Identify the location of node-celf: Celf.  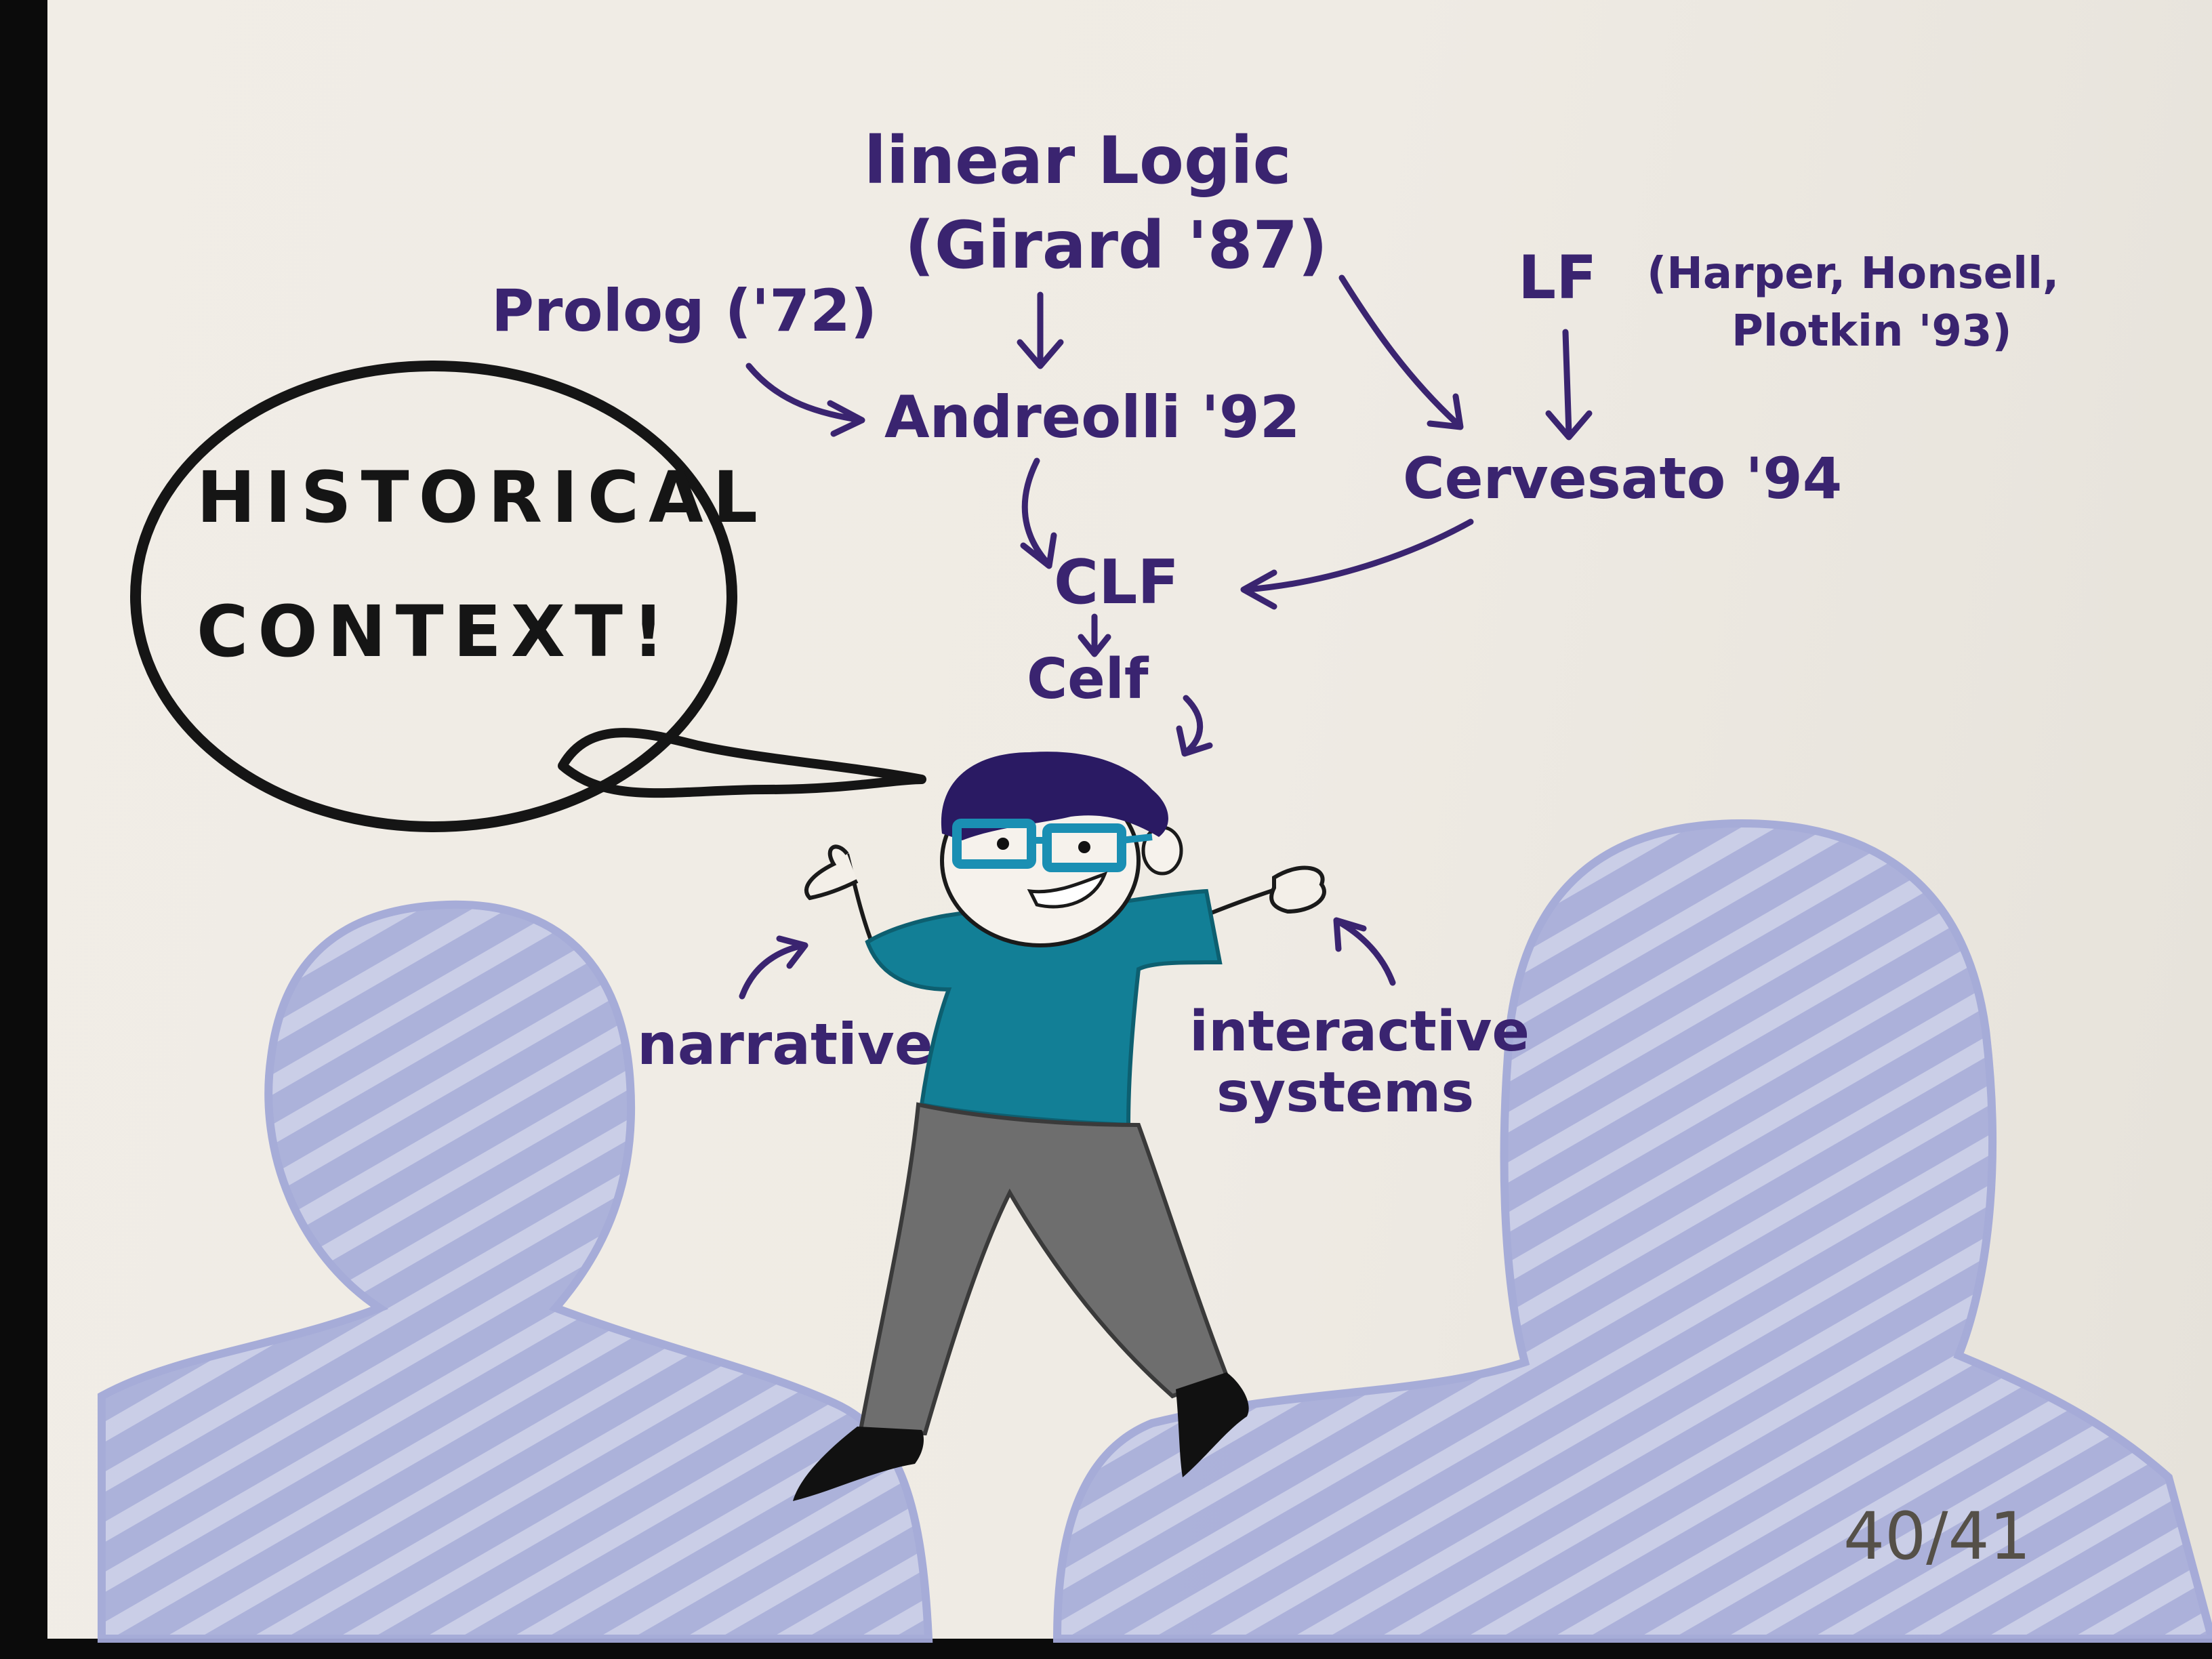
(1088, 680).